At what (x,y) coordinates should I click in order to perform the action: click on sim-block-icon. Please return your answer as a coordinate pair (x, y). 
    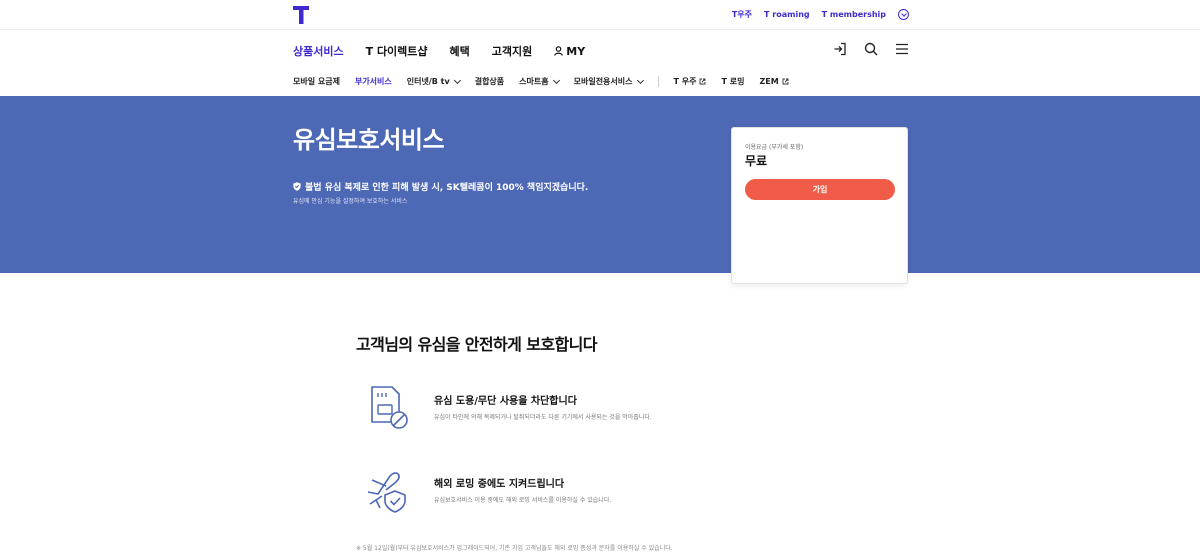
    Looking at the image, I should click on (389, 407).